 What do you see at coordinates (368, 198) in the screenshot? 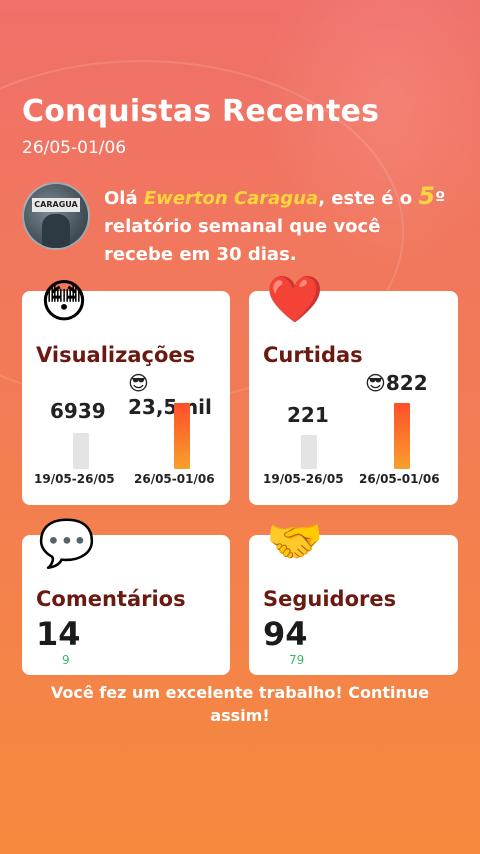
I see `intro-mid: , este é o` at bounding box center [368, 198].